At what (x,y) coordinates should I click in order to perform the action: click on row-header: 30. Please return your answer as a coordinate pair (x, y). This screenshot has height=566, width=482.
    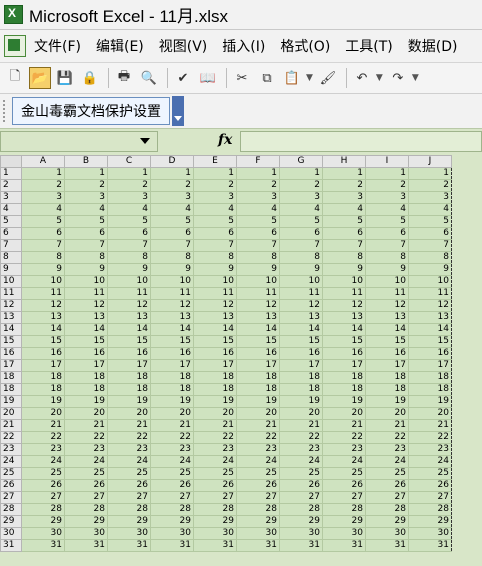
    Looking at the image, I should click on (11, 533).